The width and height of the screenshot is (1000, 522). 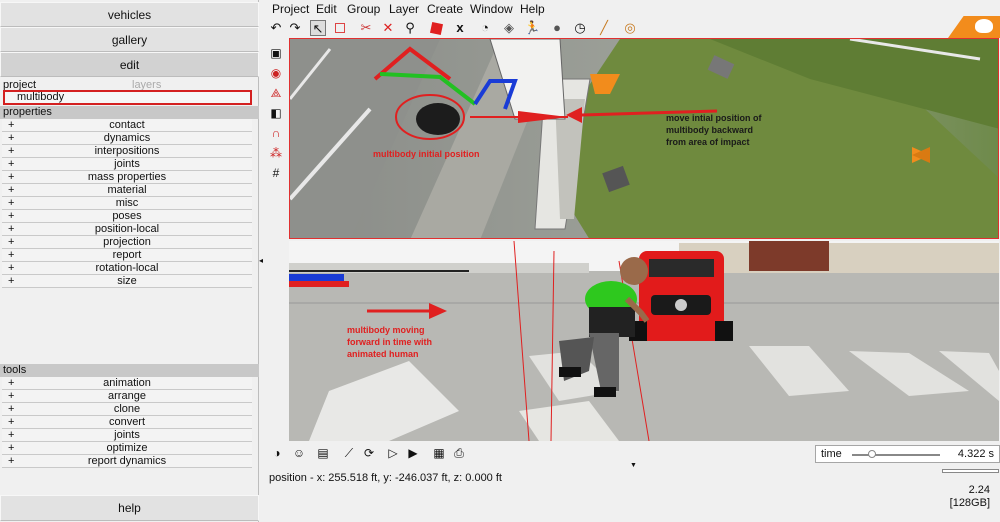 I want to click on tool-item: + arrange, so click(x=127, y=396).